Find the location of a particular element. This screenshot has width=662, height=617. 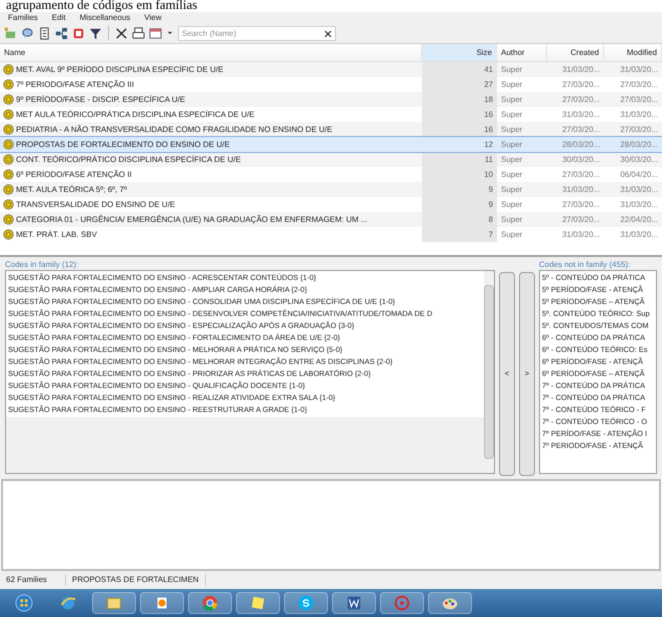

family-name: 7º PERIODO/FASE ATENÇÃO III is located at coordinates (75, 84).